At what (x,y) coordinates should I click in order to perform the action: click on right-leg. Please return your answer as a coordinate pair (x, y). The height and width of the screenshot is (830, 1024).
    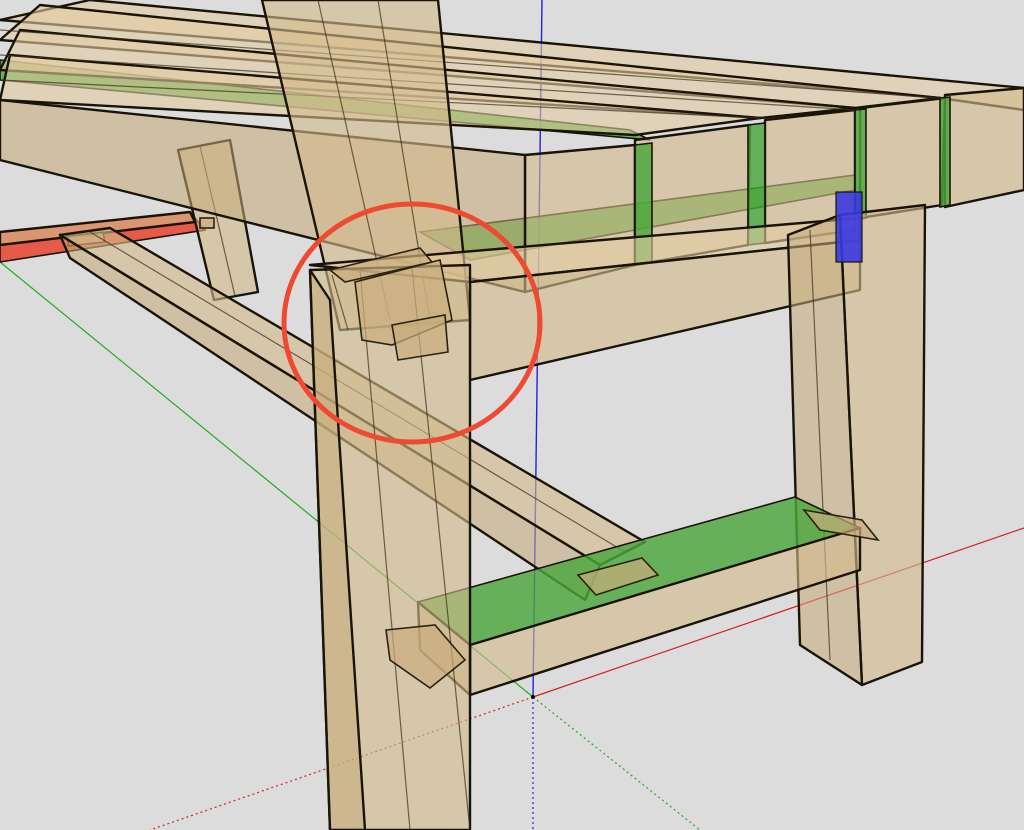
    Looking at the image, I should click on (856, 439).